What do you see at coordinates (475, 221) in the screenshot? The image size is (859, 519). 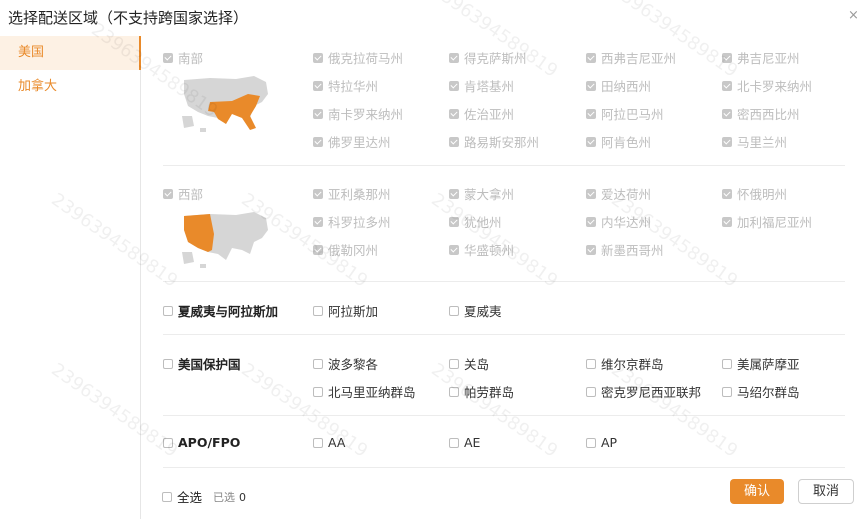 I see `state-item: 犹他州` at bounding box center [475, 221].